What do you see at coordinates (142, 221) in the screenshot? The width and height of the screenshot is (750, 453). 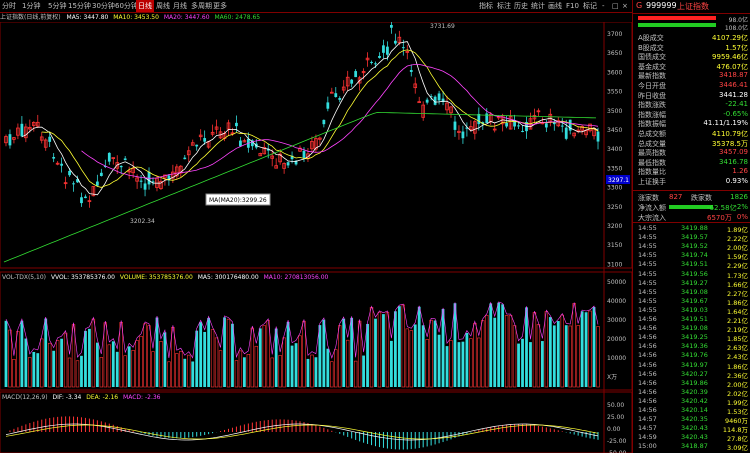 I see `low-annotation: 3202.34` at bounding box center [142, 221].